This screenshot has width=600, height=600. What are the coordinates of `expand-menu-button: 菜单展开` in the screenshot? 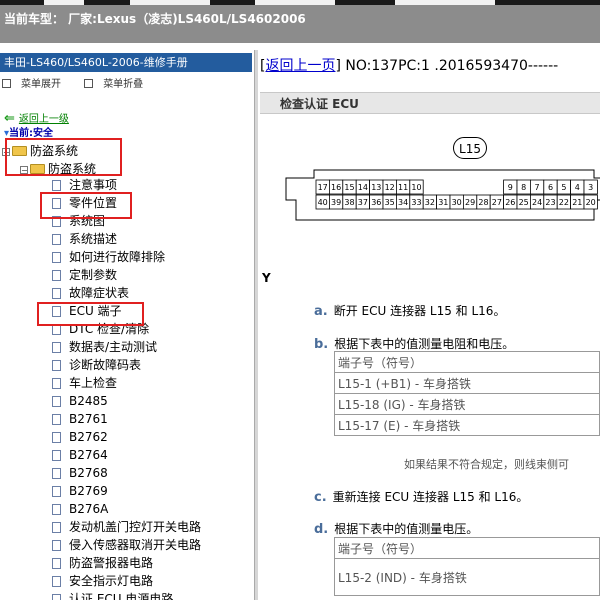 It's located at (36, 82).